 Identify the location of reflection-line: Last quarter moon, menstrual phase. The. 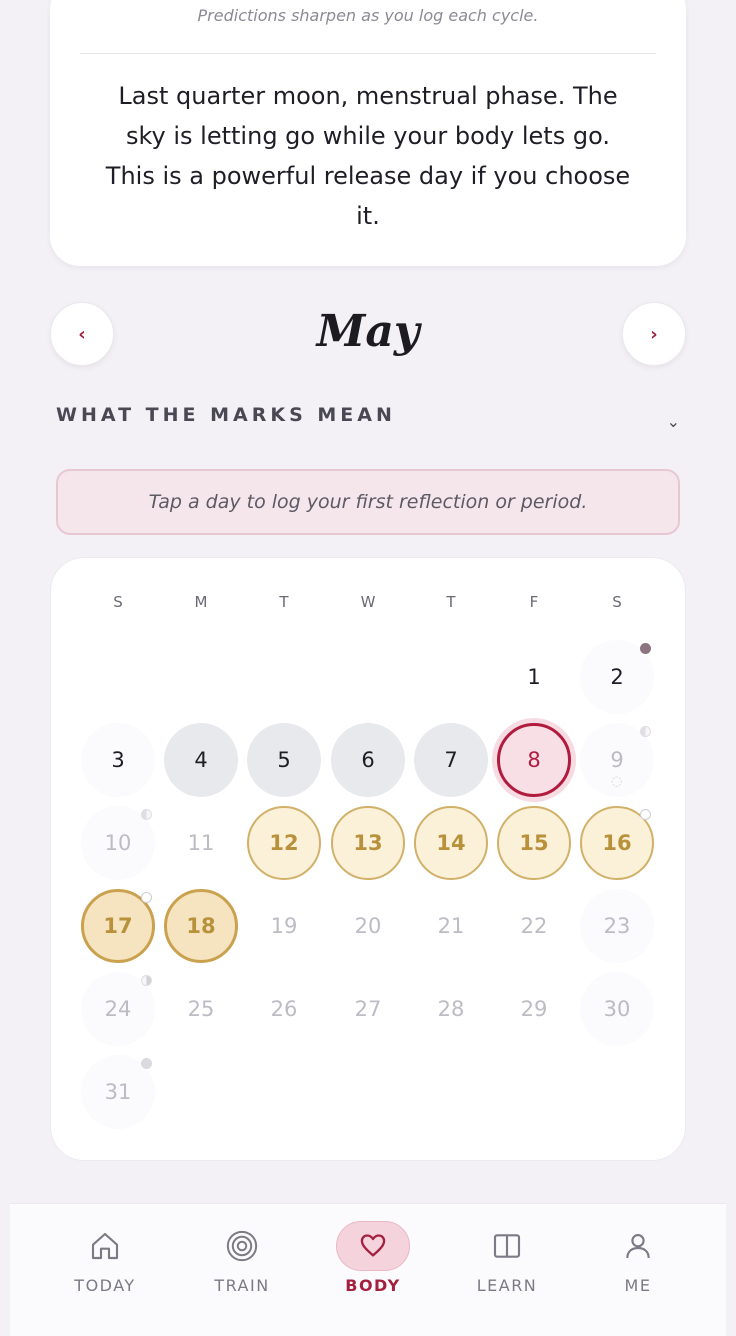
(368, 96).